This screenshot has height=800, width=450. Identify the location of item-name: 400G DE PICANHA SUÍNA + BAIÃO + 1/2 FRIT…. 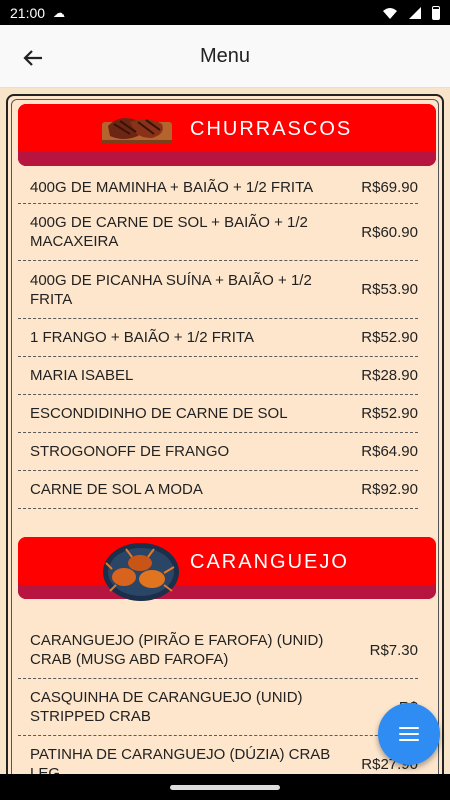
(171, 289).